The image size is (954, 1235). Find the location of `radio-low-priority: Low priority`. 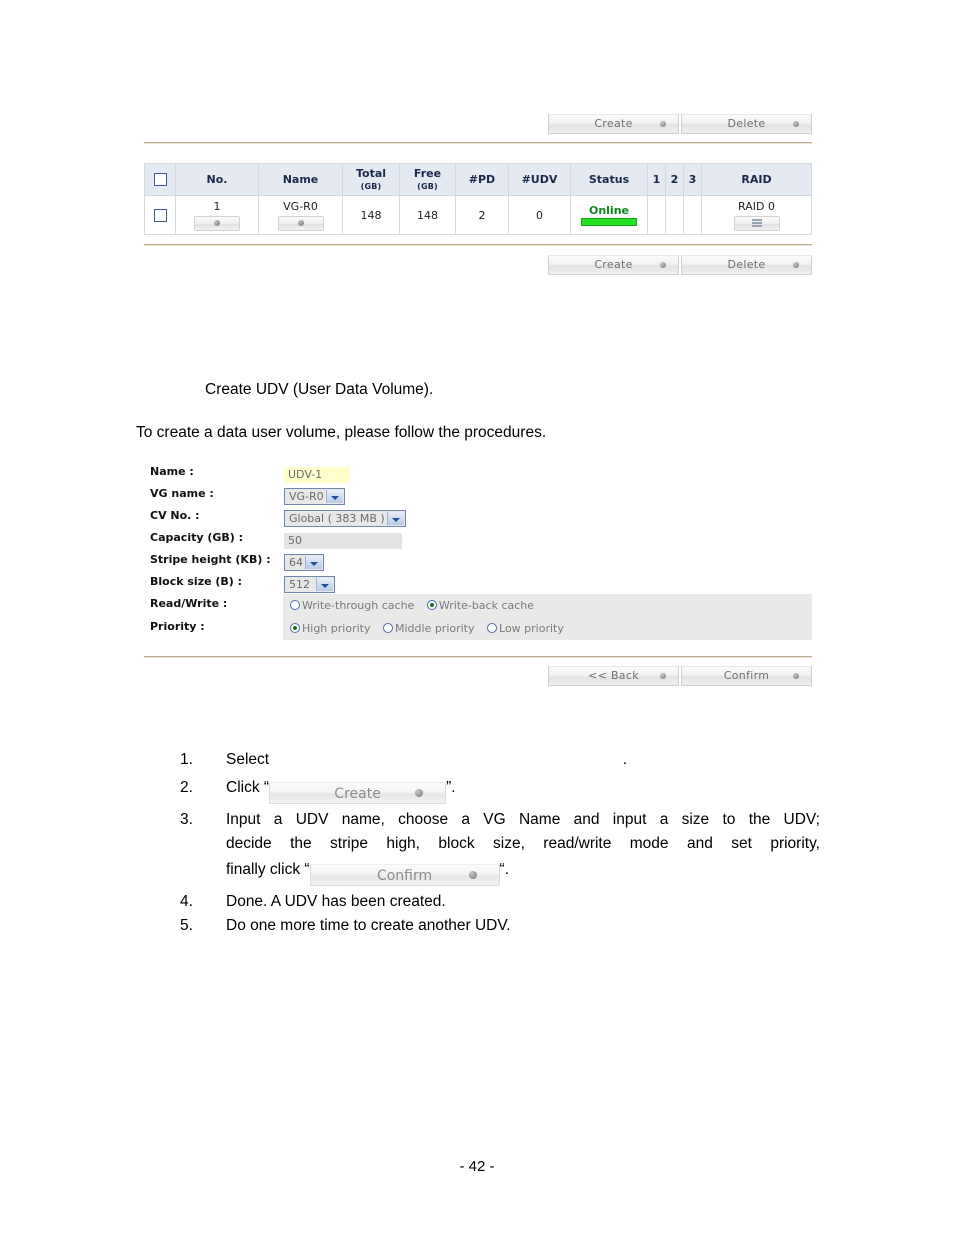

radio-low-priority: Low priority is located at coordinates (525, 629).